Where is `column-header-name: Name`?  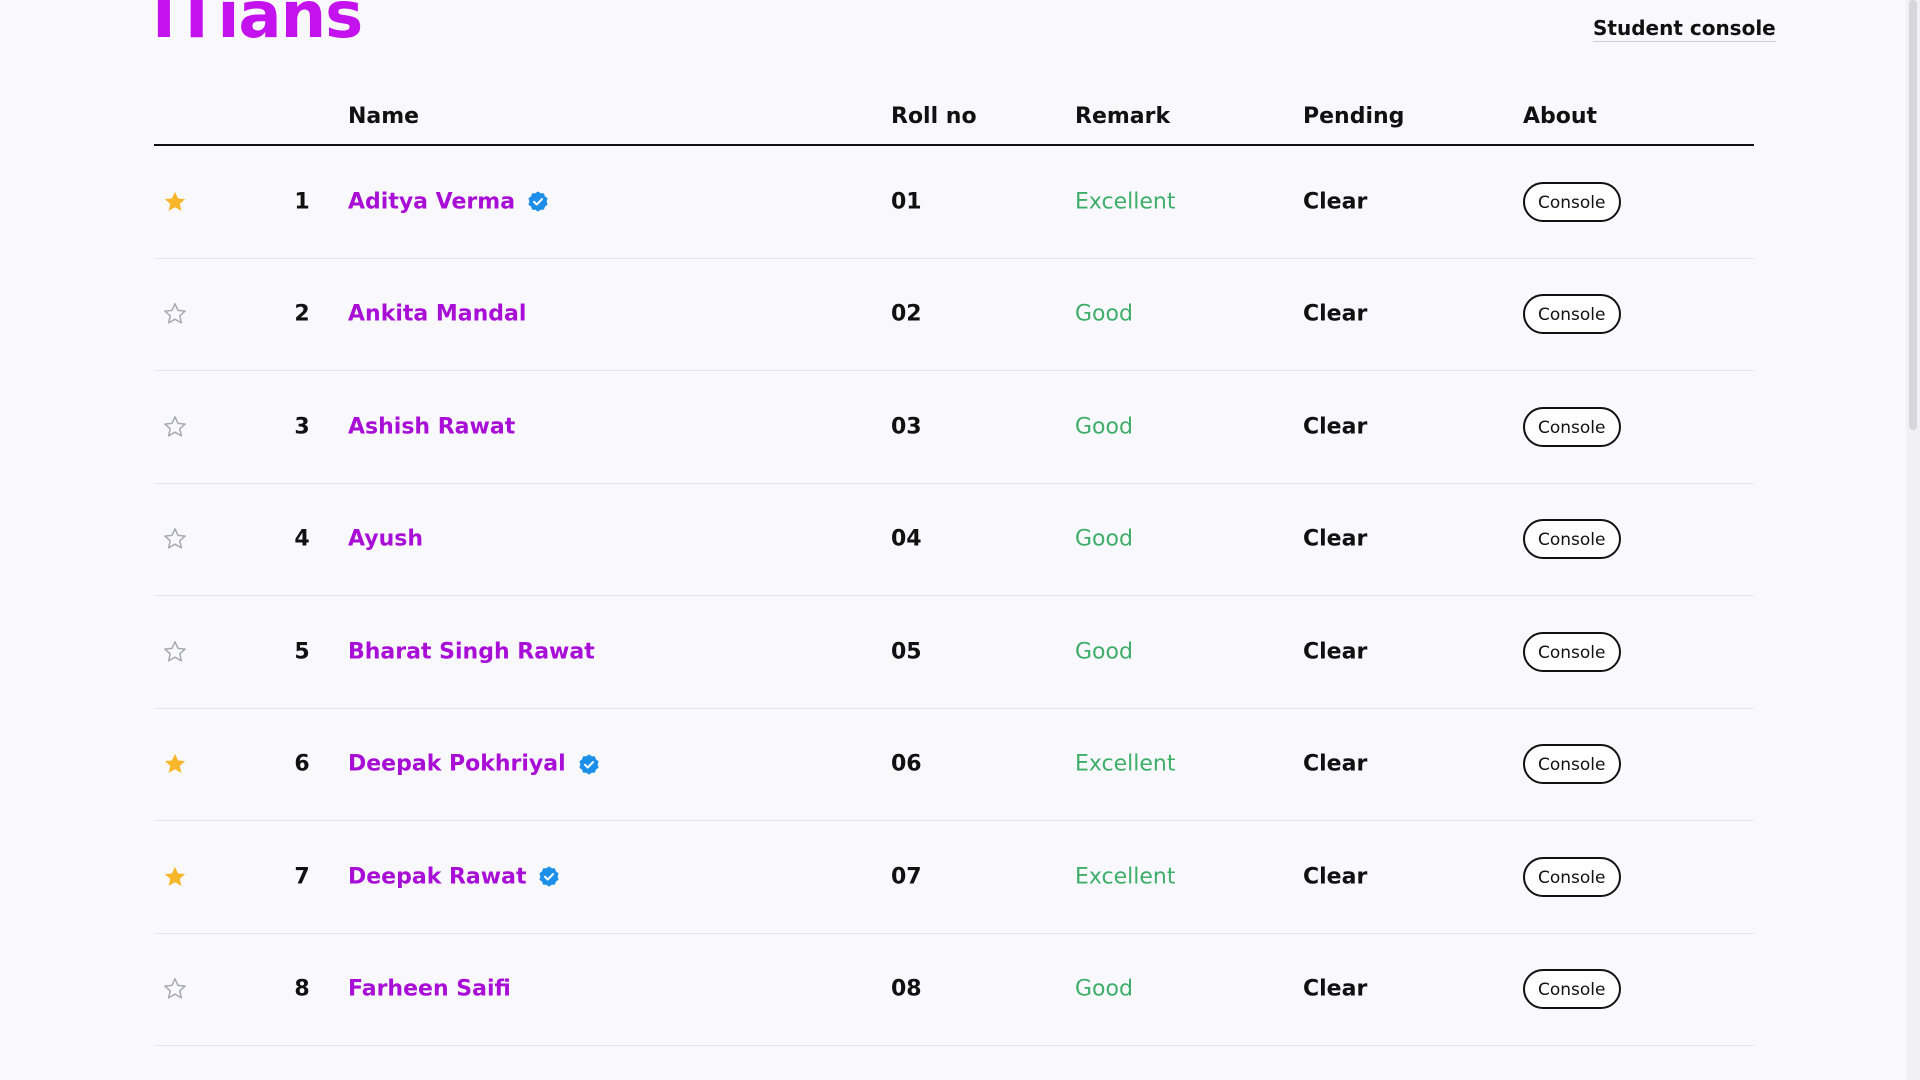
column-header-name: Name is located at coordinates (383, 116).